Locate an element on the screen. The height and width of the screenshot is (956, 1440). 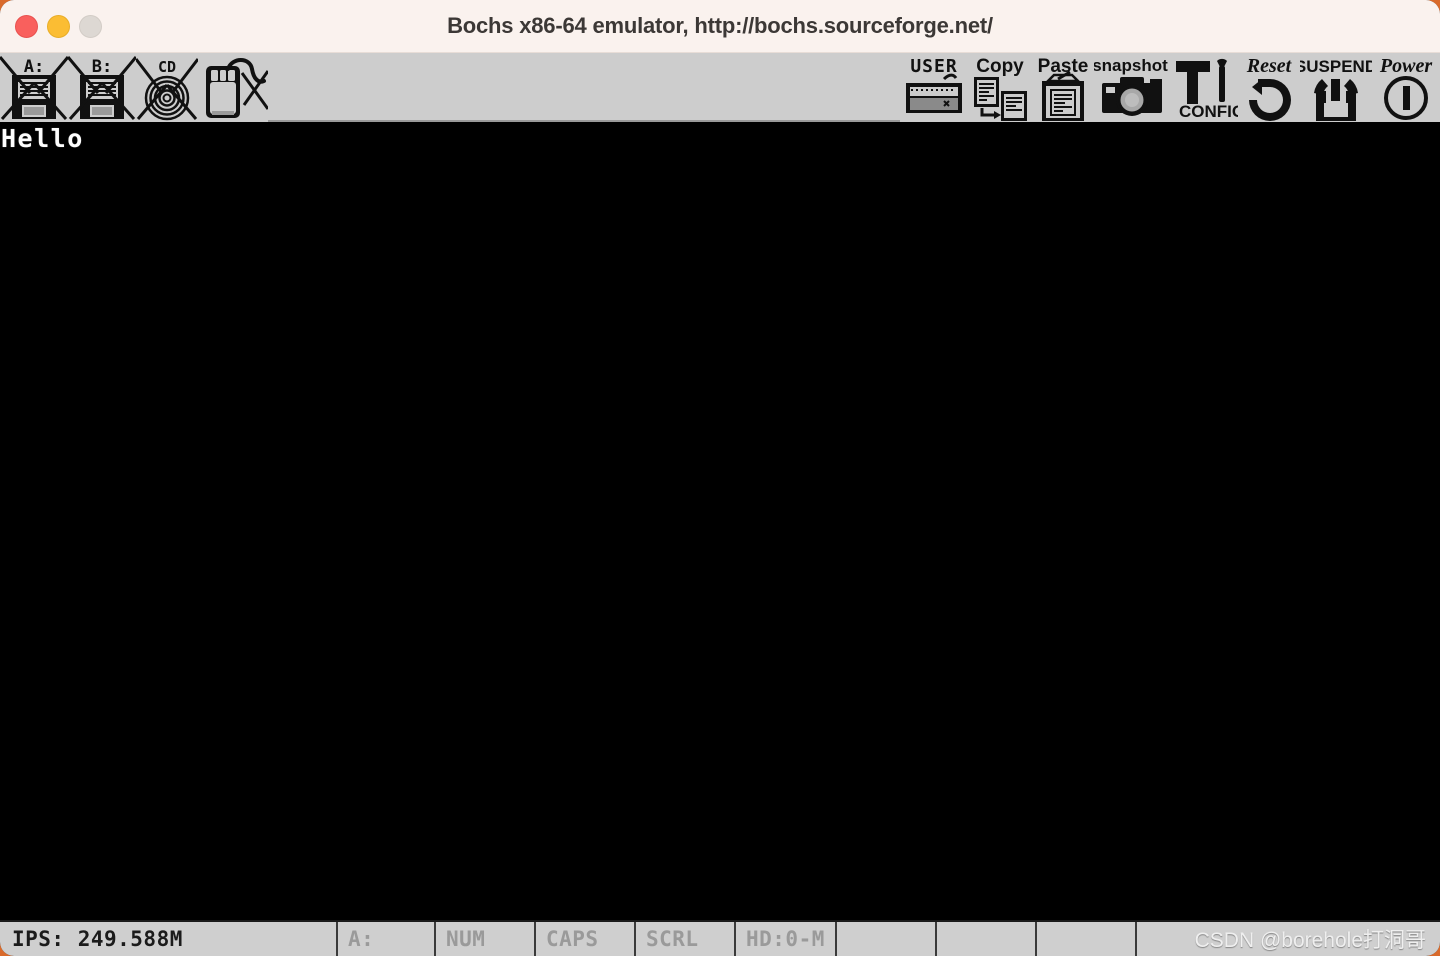
hd-indicator: HD:0-M is located at coordinates (786, 939).